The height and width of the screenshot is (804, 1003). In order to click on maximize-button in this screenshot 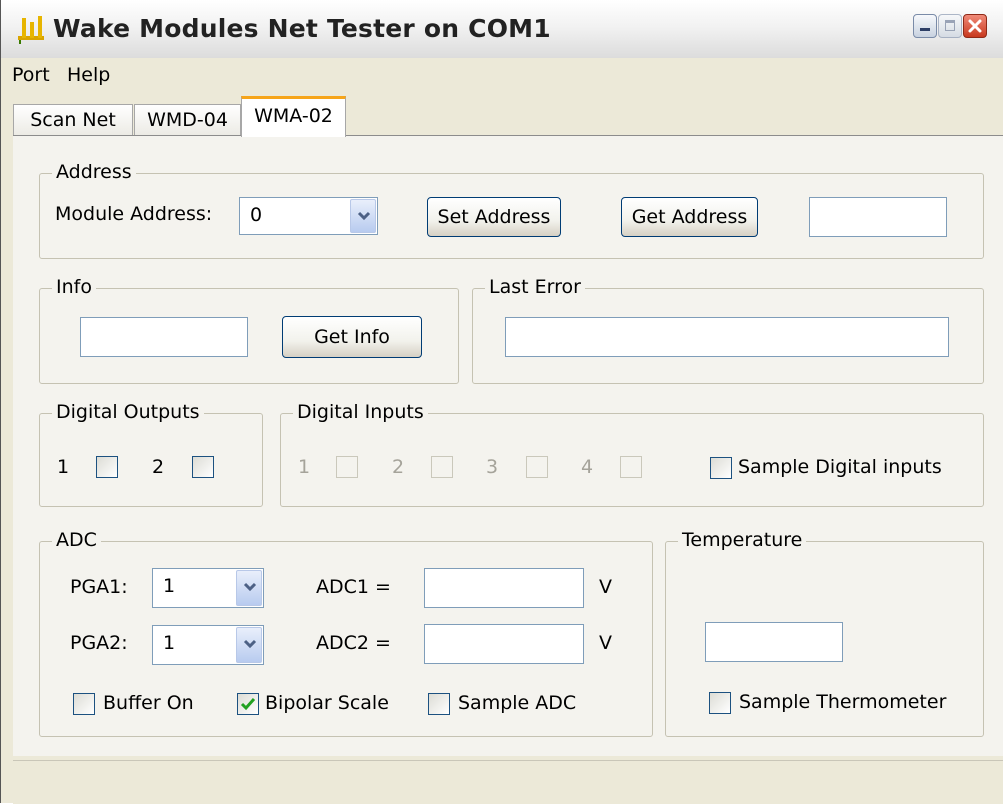, I will do `click(950, 26)`.